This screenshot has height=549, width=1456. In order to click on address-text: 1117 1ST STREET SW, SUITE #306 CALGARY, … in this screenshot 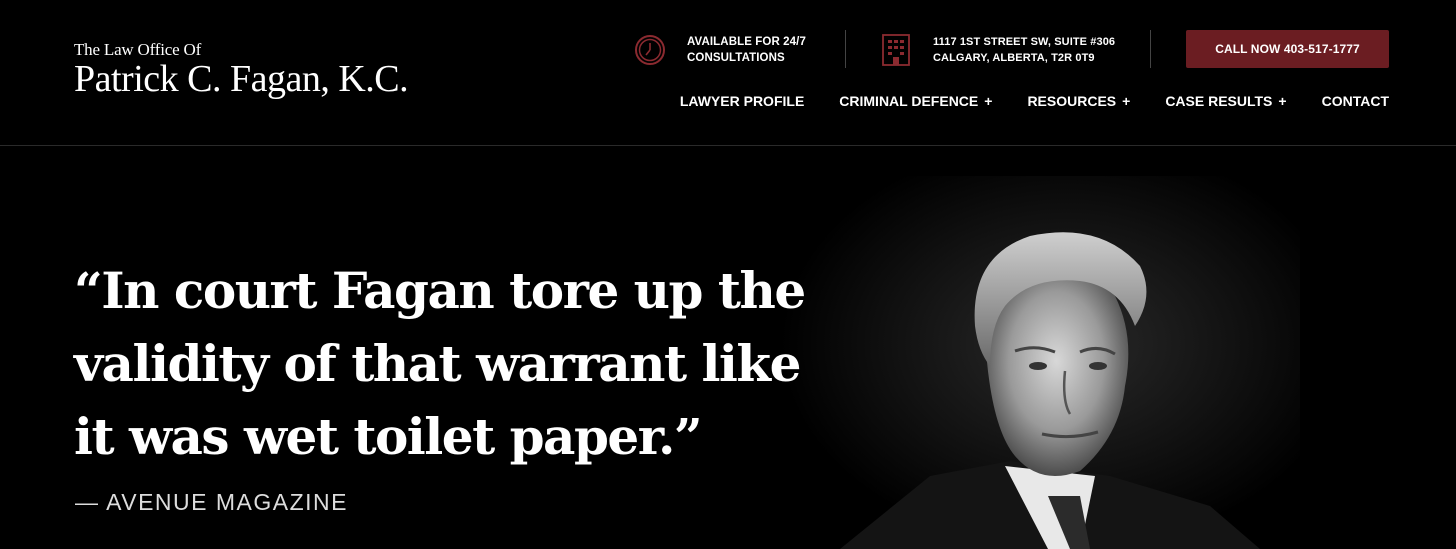, I will do `click(1024, 50)`.